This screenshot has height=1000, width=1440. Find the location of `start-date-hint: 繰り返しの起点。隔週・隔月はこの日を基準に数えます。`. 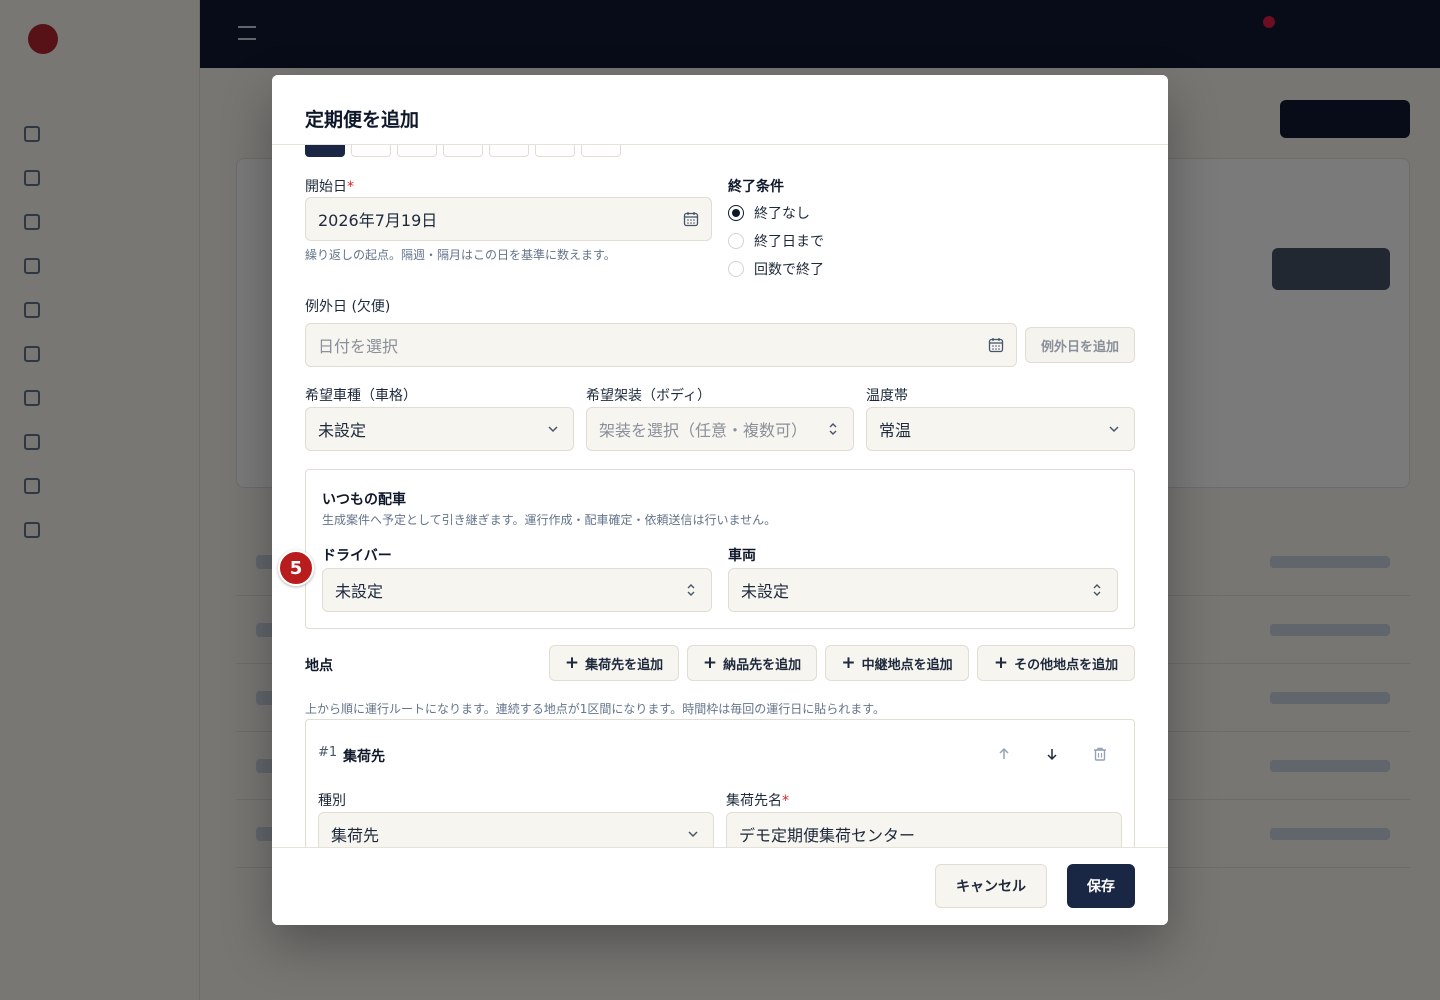

start-date-hint: 繰り返しの起点。隔週・隔月はこの日を基準に数えます。 is located at coordinates (460, 255).